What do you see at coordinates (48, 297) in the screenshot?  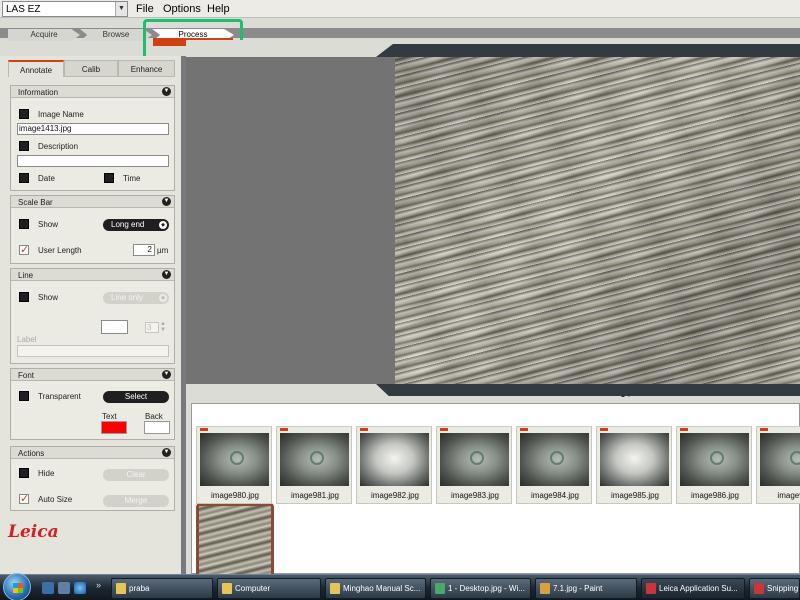 I see `line-show-label: Show` at bounding box center [48, 297].